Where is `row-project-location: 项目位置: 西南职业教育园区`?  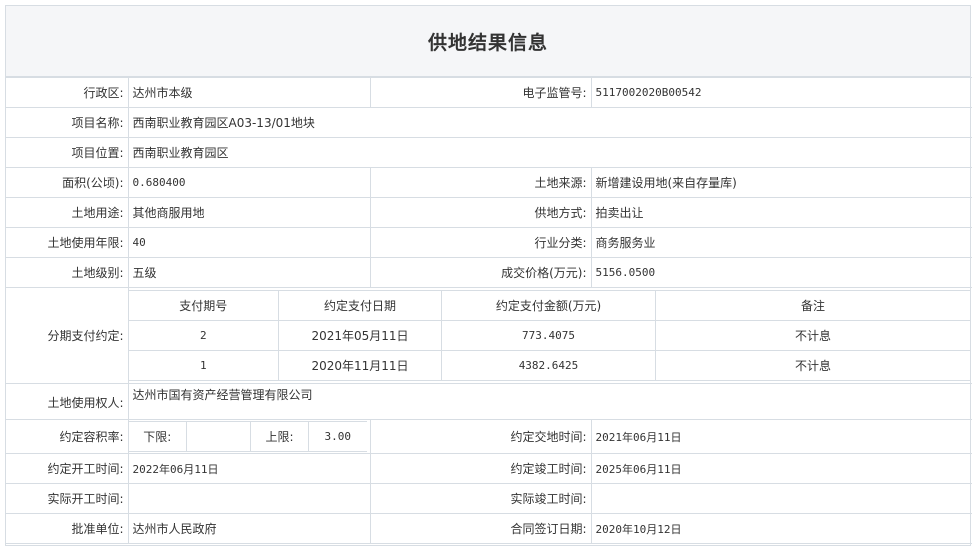
row-project-location: 项目位置: 西南职业教育园区 is located at coordinates (489, 152).